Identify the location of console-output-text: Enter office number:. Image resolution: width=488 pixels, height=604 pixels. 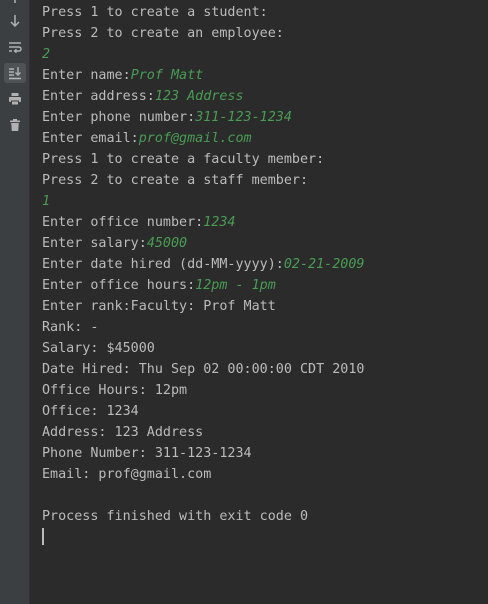
(123, 222).